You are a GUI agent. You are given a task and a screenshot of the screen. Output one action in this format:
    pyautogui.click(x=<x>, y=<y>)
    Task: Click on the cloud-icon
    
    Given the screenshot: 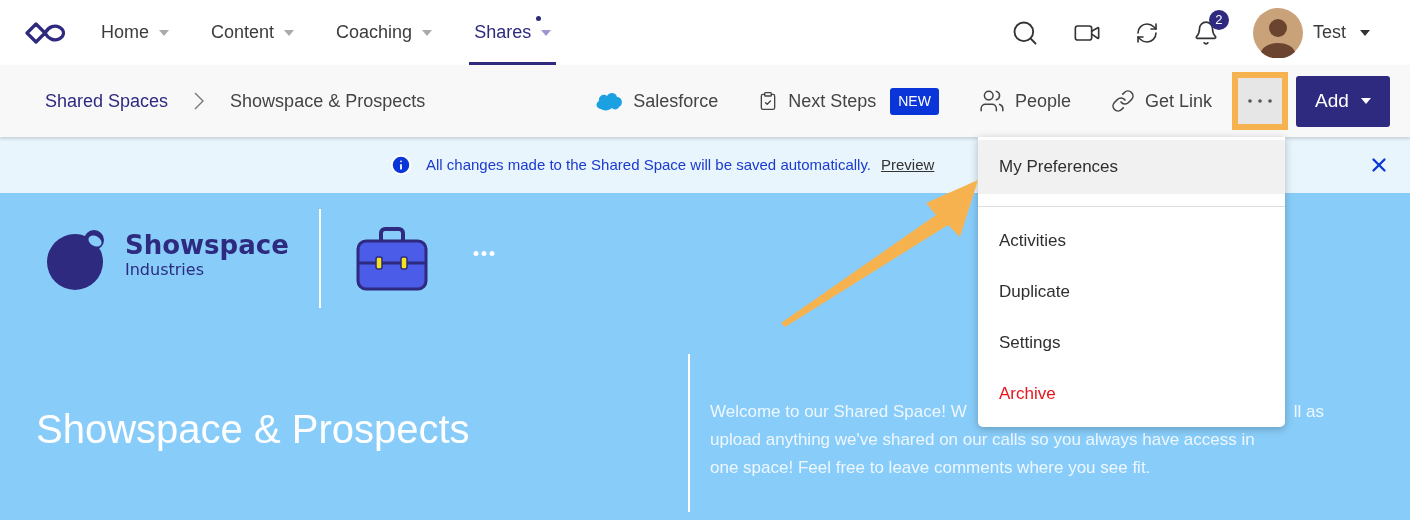 What is the action you would take?
    pyautogui.click(x=609, y=101)
    